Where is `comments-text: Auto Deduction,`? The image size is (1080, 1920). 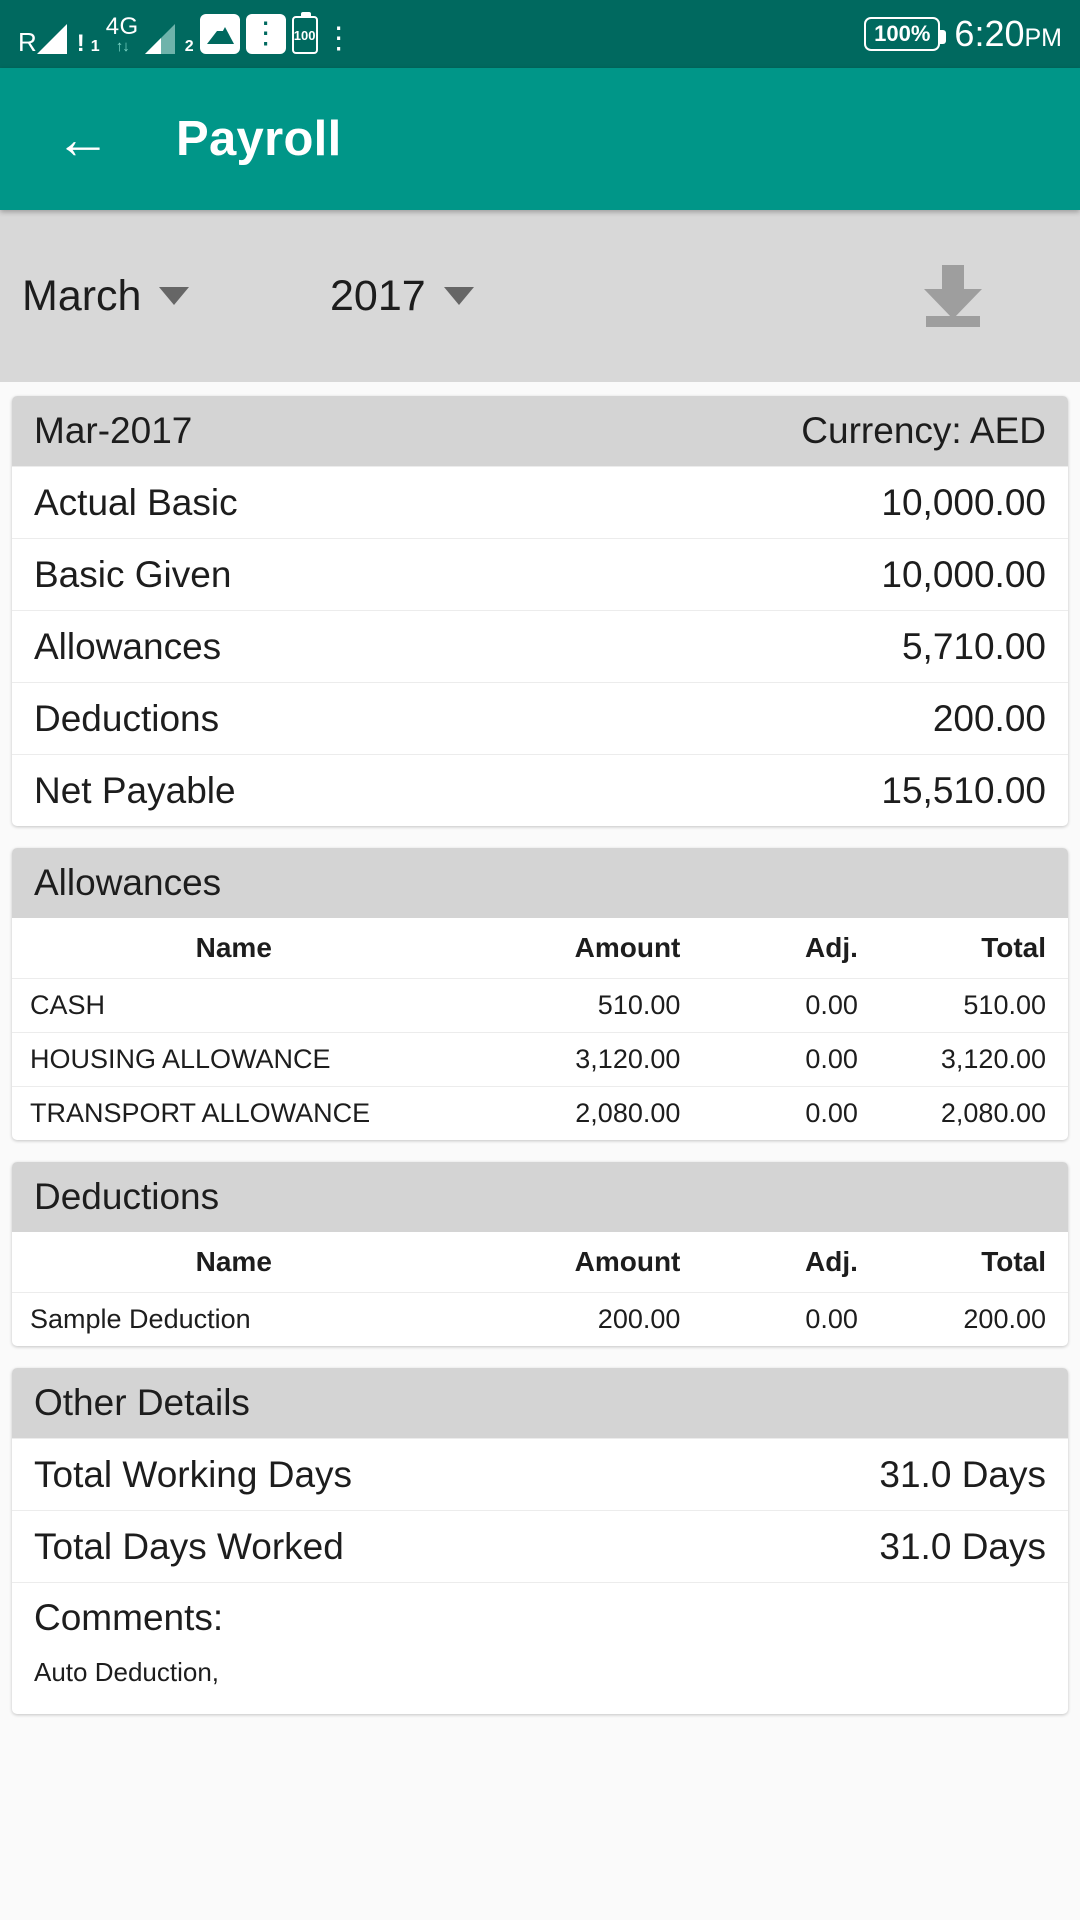
comments-text: Auto Deduction, is located at coordinates (127, 1672).